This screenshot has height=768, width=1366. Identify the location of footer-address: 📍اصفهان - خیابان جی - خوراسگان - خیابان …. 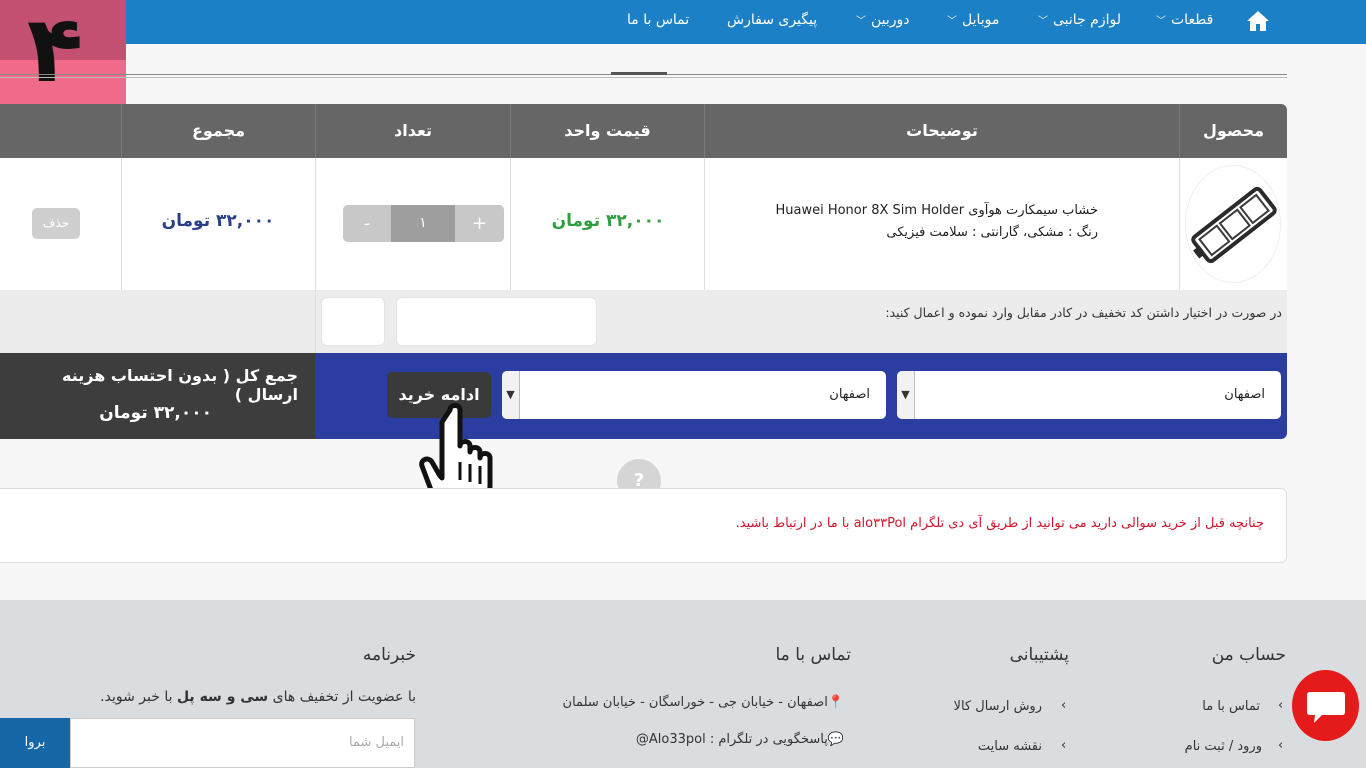
(703, 702).